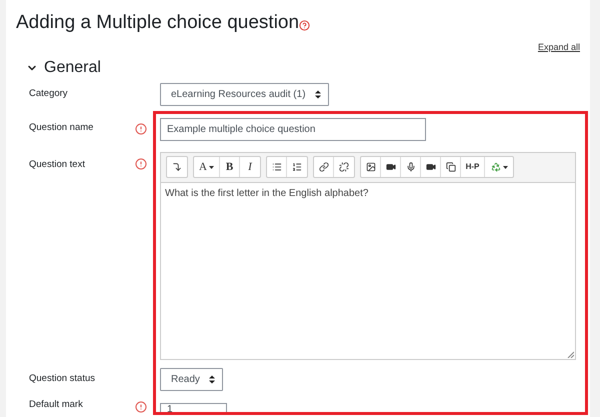  I want to click on expand-all-link: Expand all, so click(559, 47).